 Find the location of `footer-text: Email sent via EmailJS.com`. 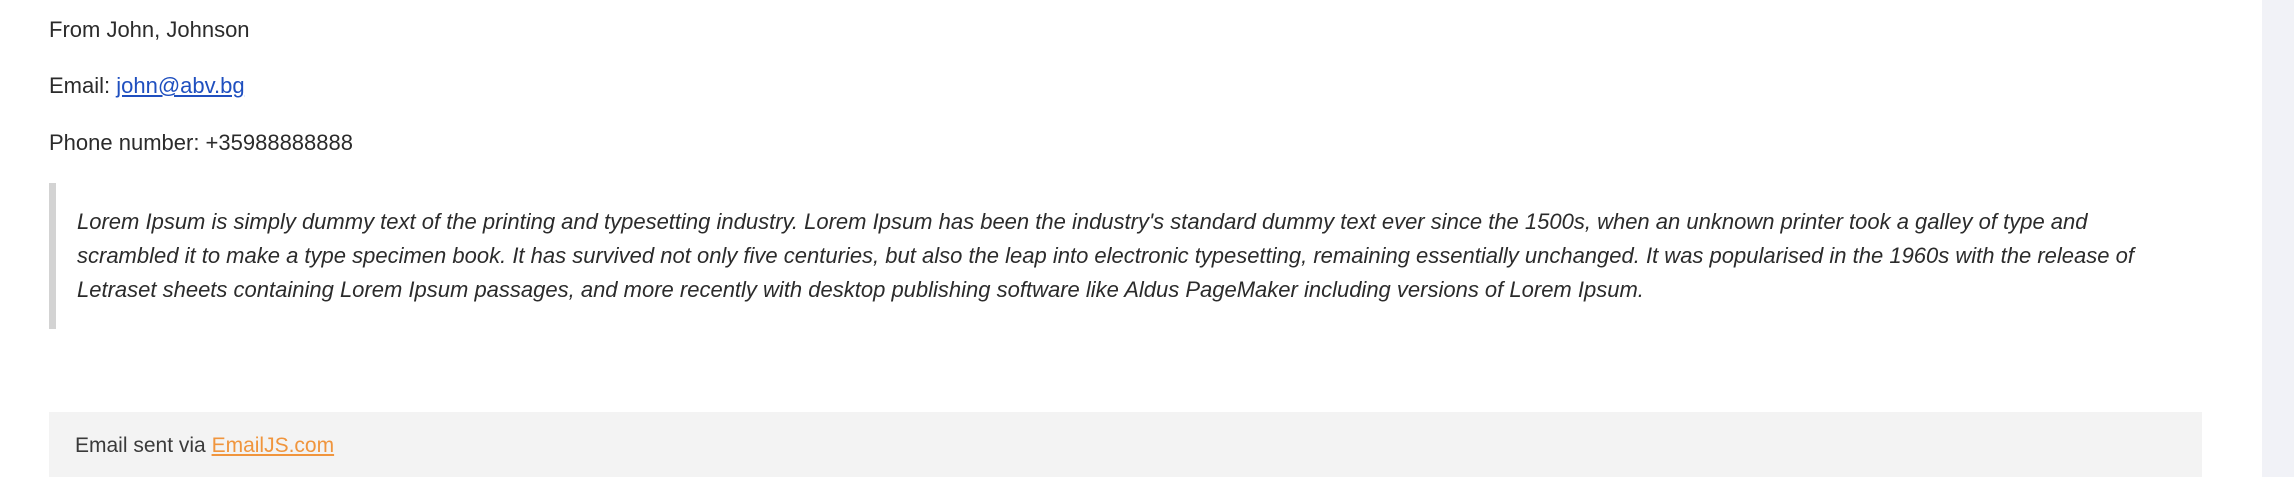

footer-text: Email sent via EmailJS.com is located at coordinates (204, 446).